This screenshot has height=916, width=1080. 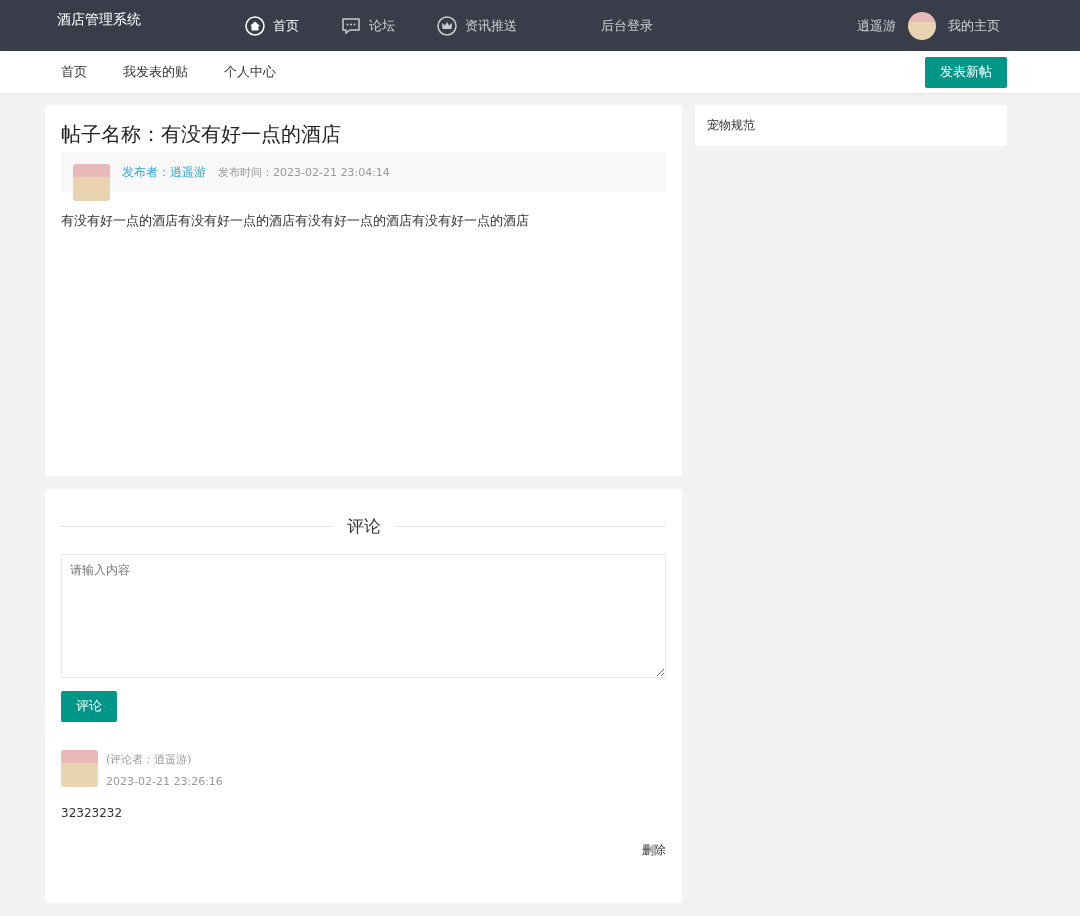 I want to click on nav-link: 论坛, so click(x=368, y=25).